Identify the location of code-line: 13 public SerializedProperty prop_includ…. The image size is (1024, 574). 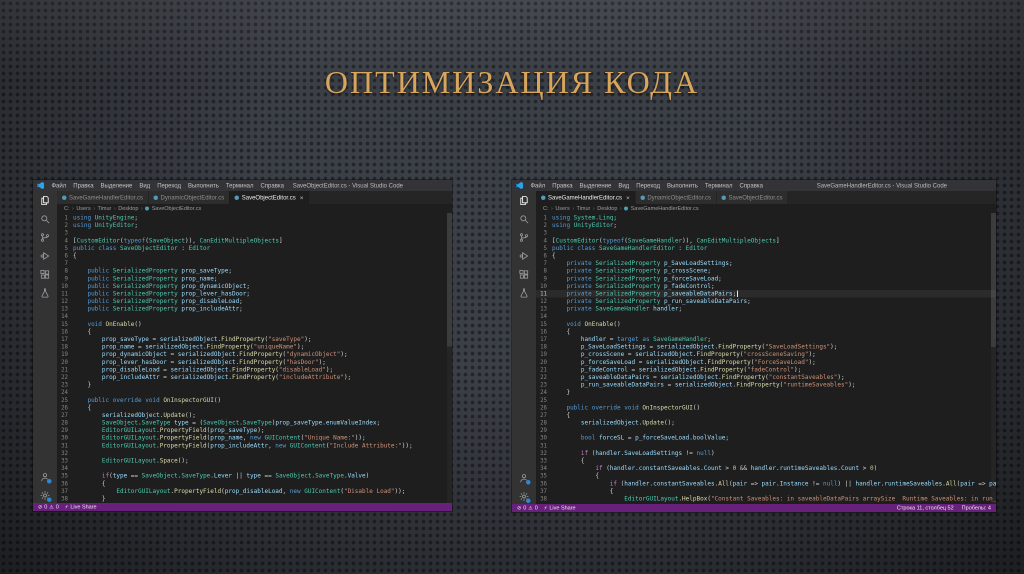
(254, 309).